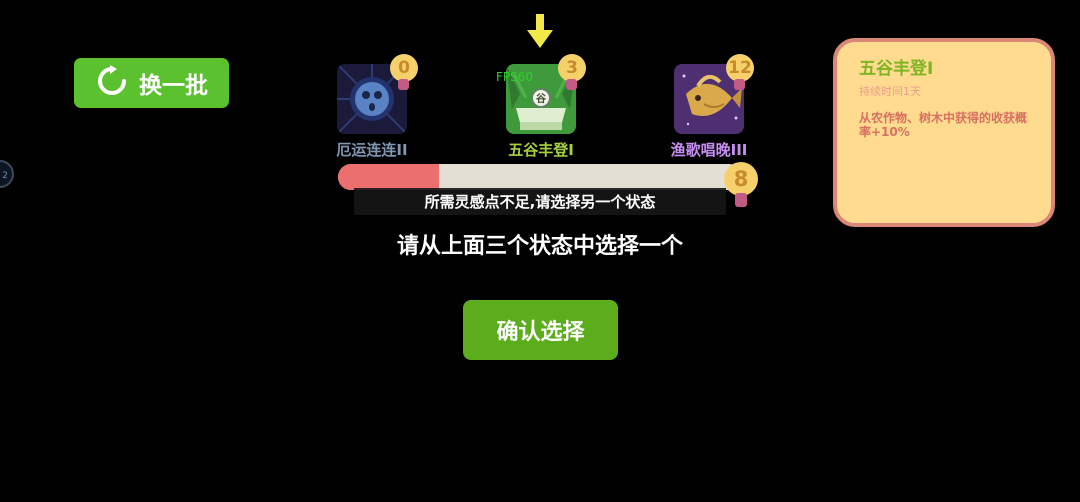  Describe the element at coordinates (388, 177) in the screenshot. I see `inspiration-progress-fill` at that location.